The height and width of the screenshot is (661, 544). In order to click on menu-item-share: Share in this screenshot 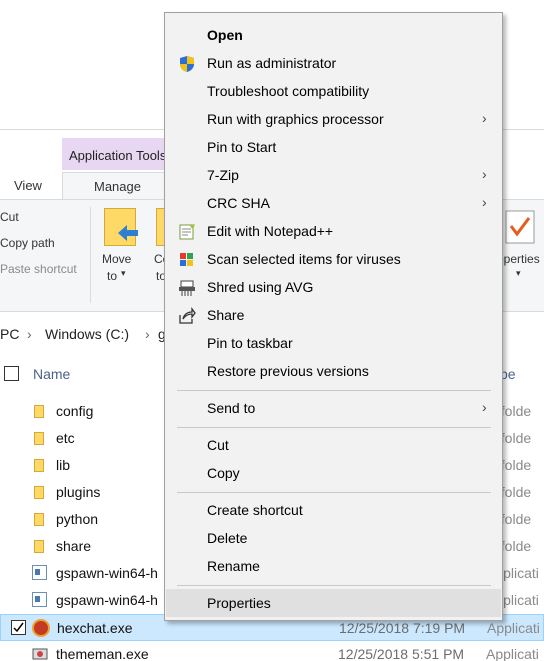, I will do `click(333, 315)`.